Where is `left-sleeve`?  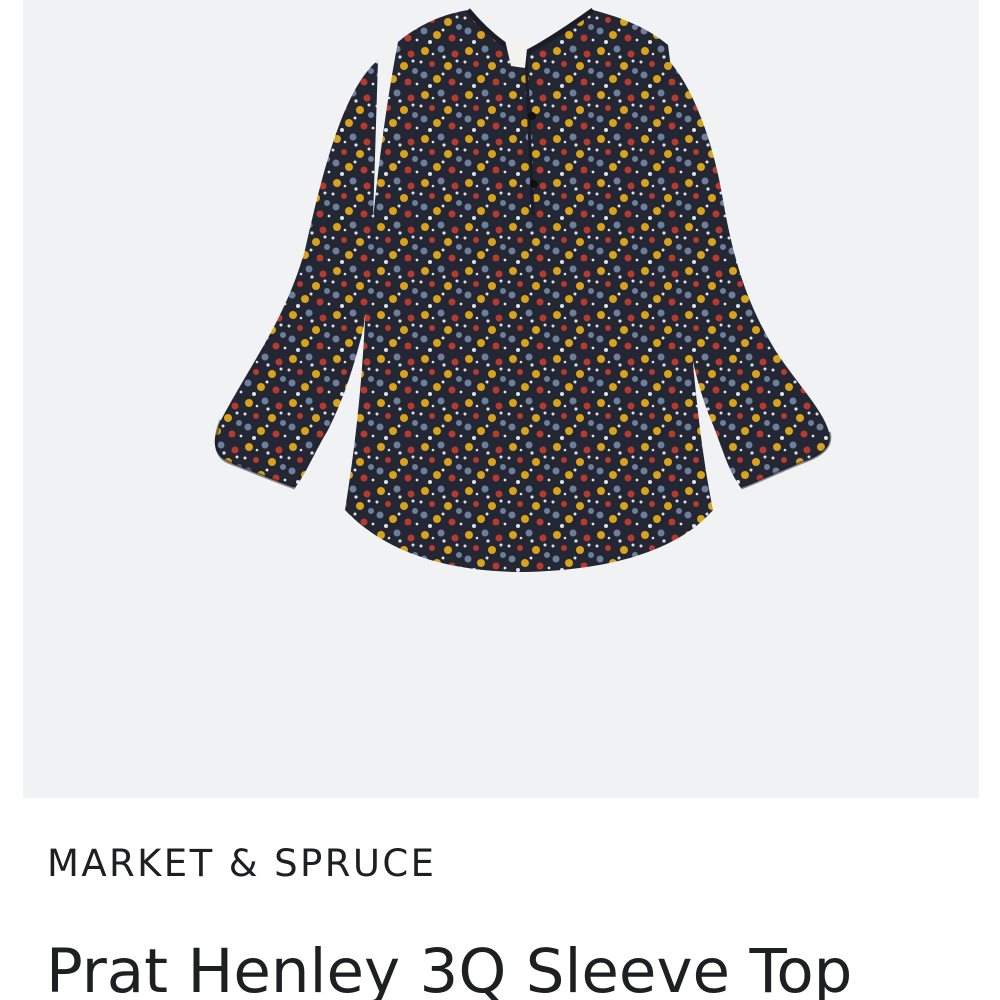
left-sleeve is located at coordinates (296, 274).